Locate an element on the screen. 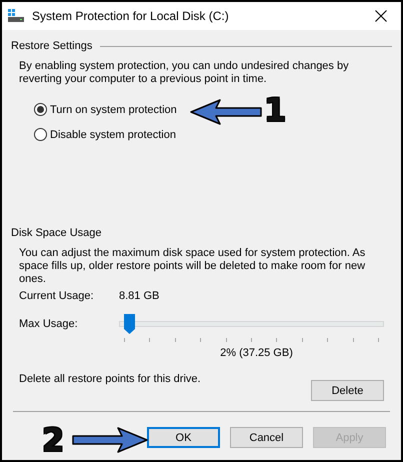 The width and height of the screenshot is (403, 462). radio-label: Turn on system protection is located at coordinates (113, 110).